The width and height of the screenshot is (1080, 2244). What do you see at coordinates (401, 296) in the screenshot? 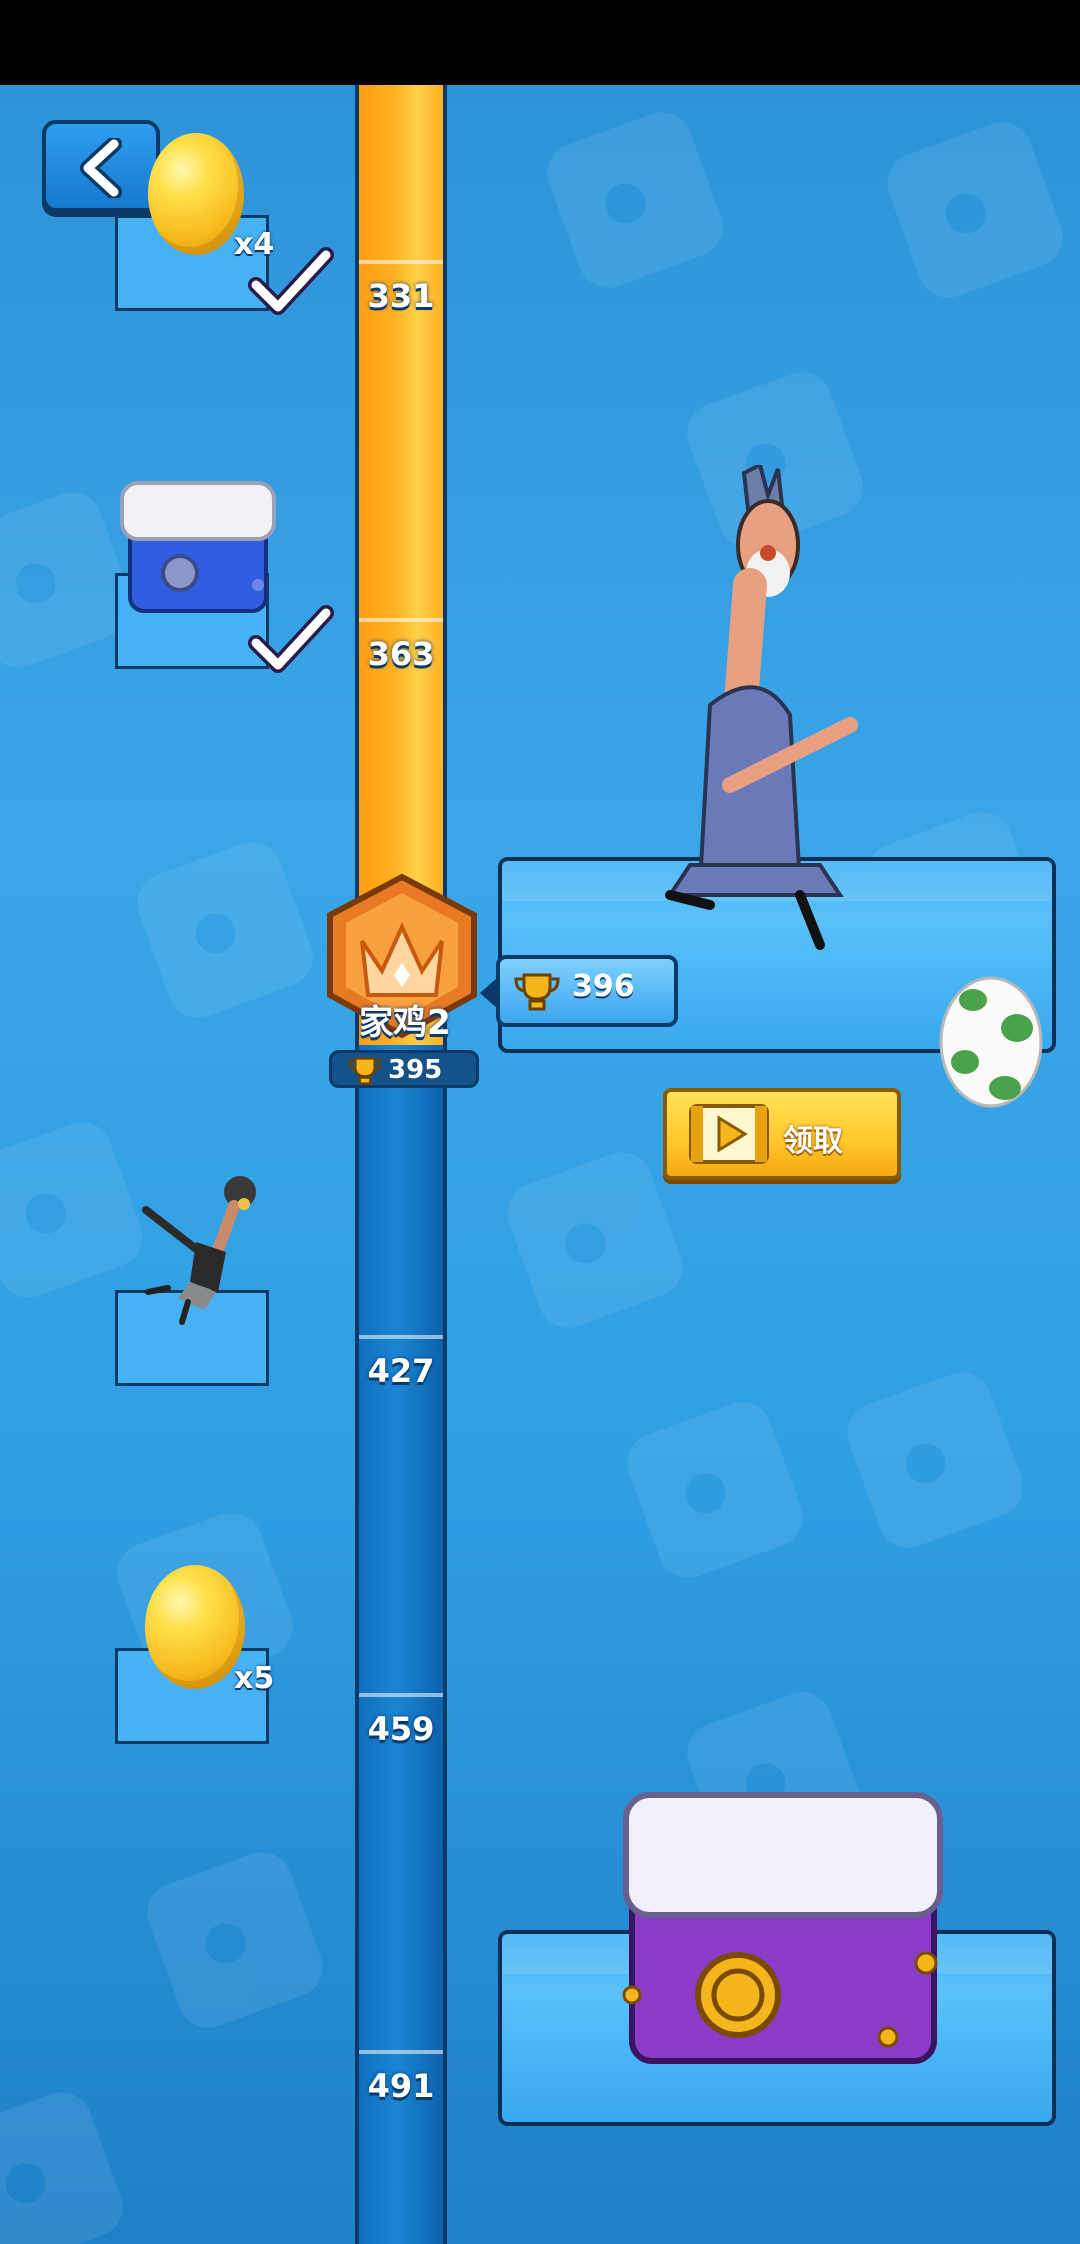
I see `milestone-label: 331` at bounding box center [401, 296].